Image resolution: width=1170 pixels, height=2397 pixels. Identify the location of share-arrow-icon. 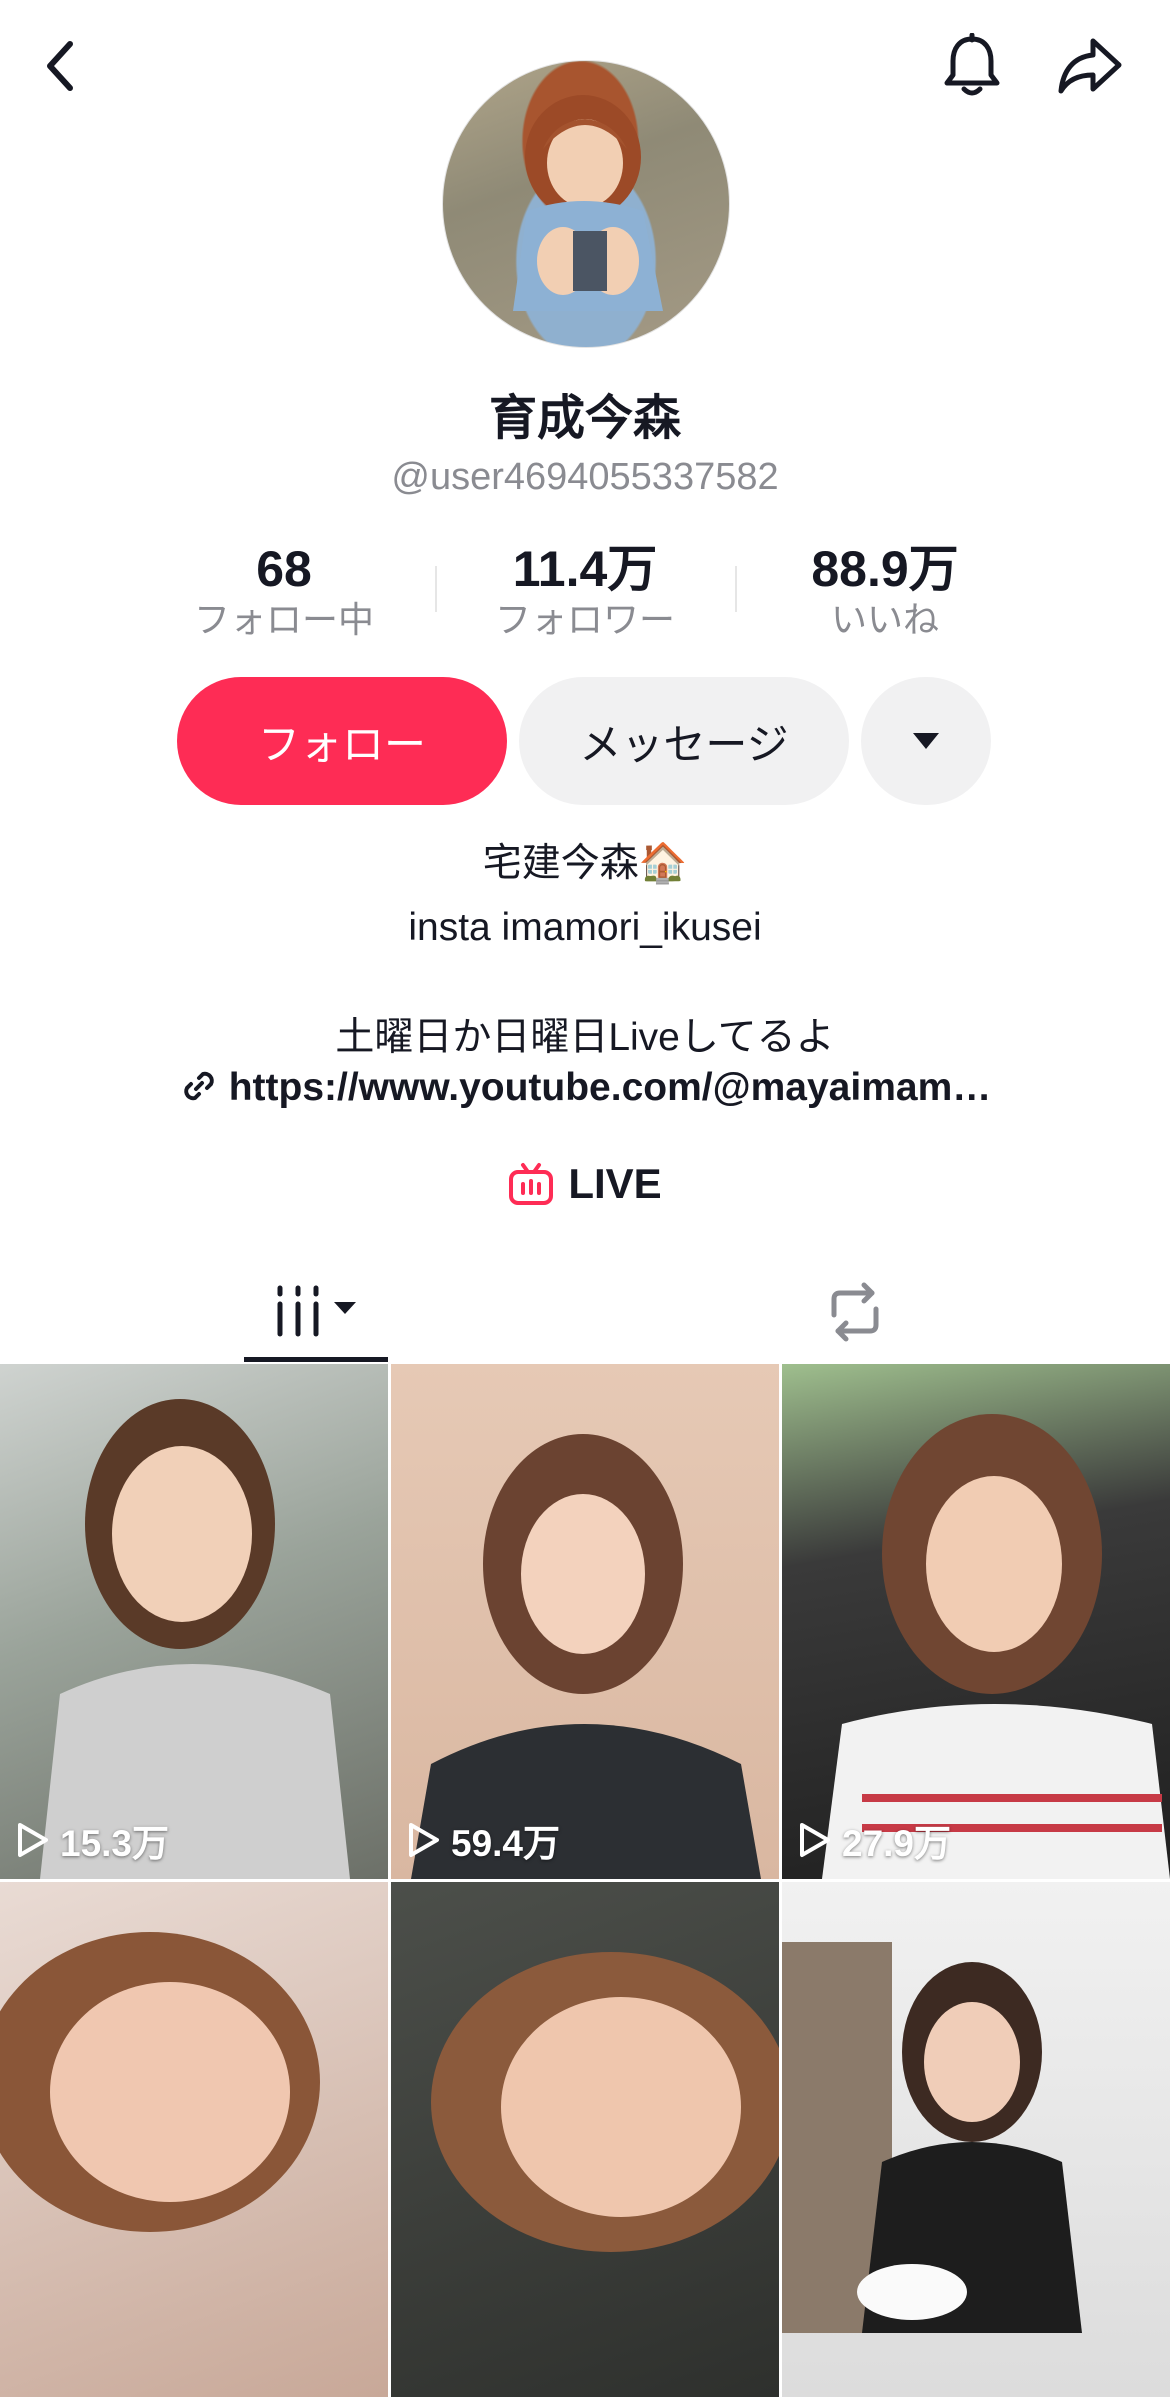
(1090, 66).